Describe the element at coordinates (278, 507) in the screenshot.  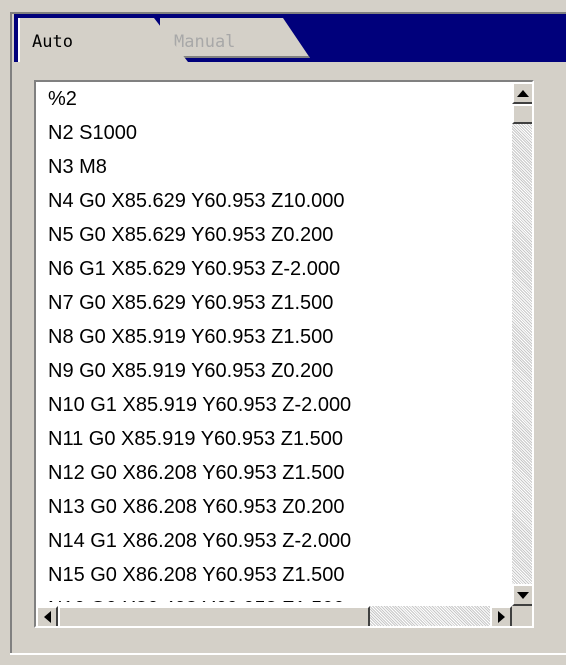
I see `program-line: N13 G0 X86.208 Y60.953 Z0.200` at that location.